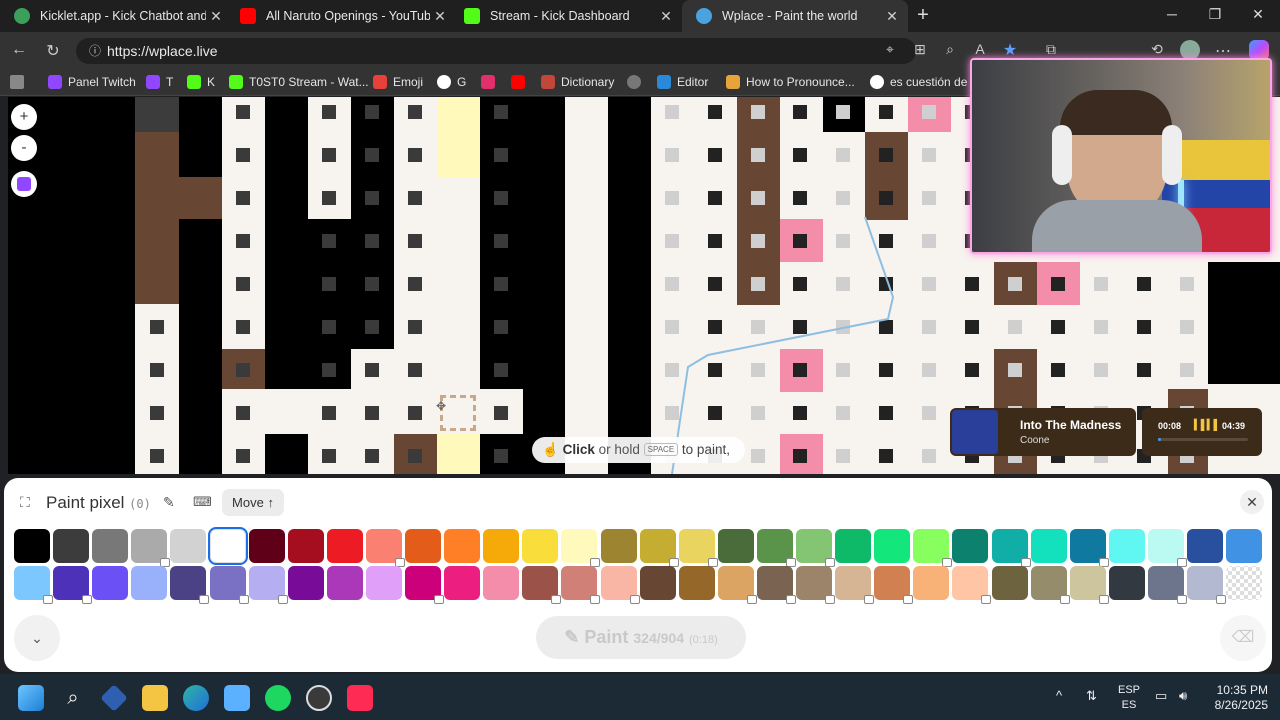 The width and height of the screenshot is (1280, 720). I want to click on zoom-out-button: -, so click(24, 148).